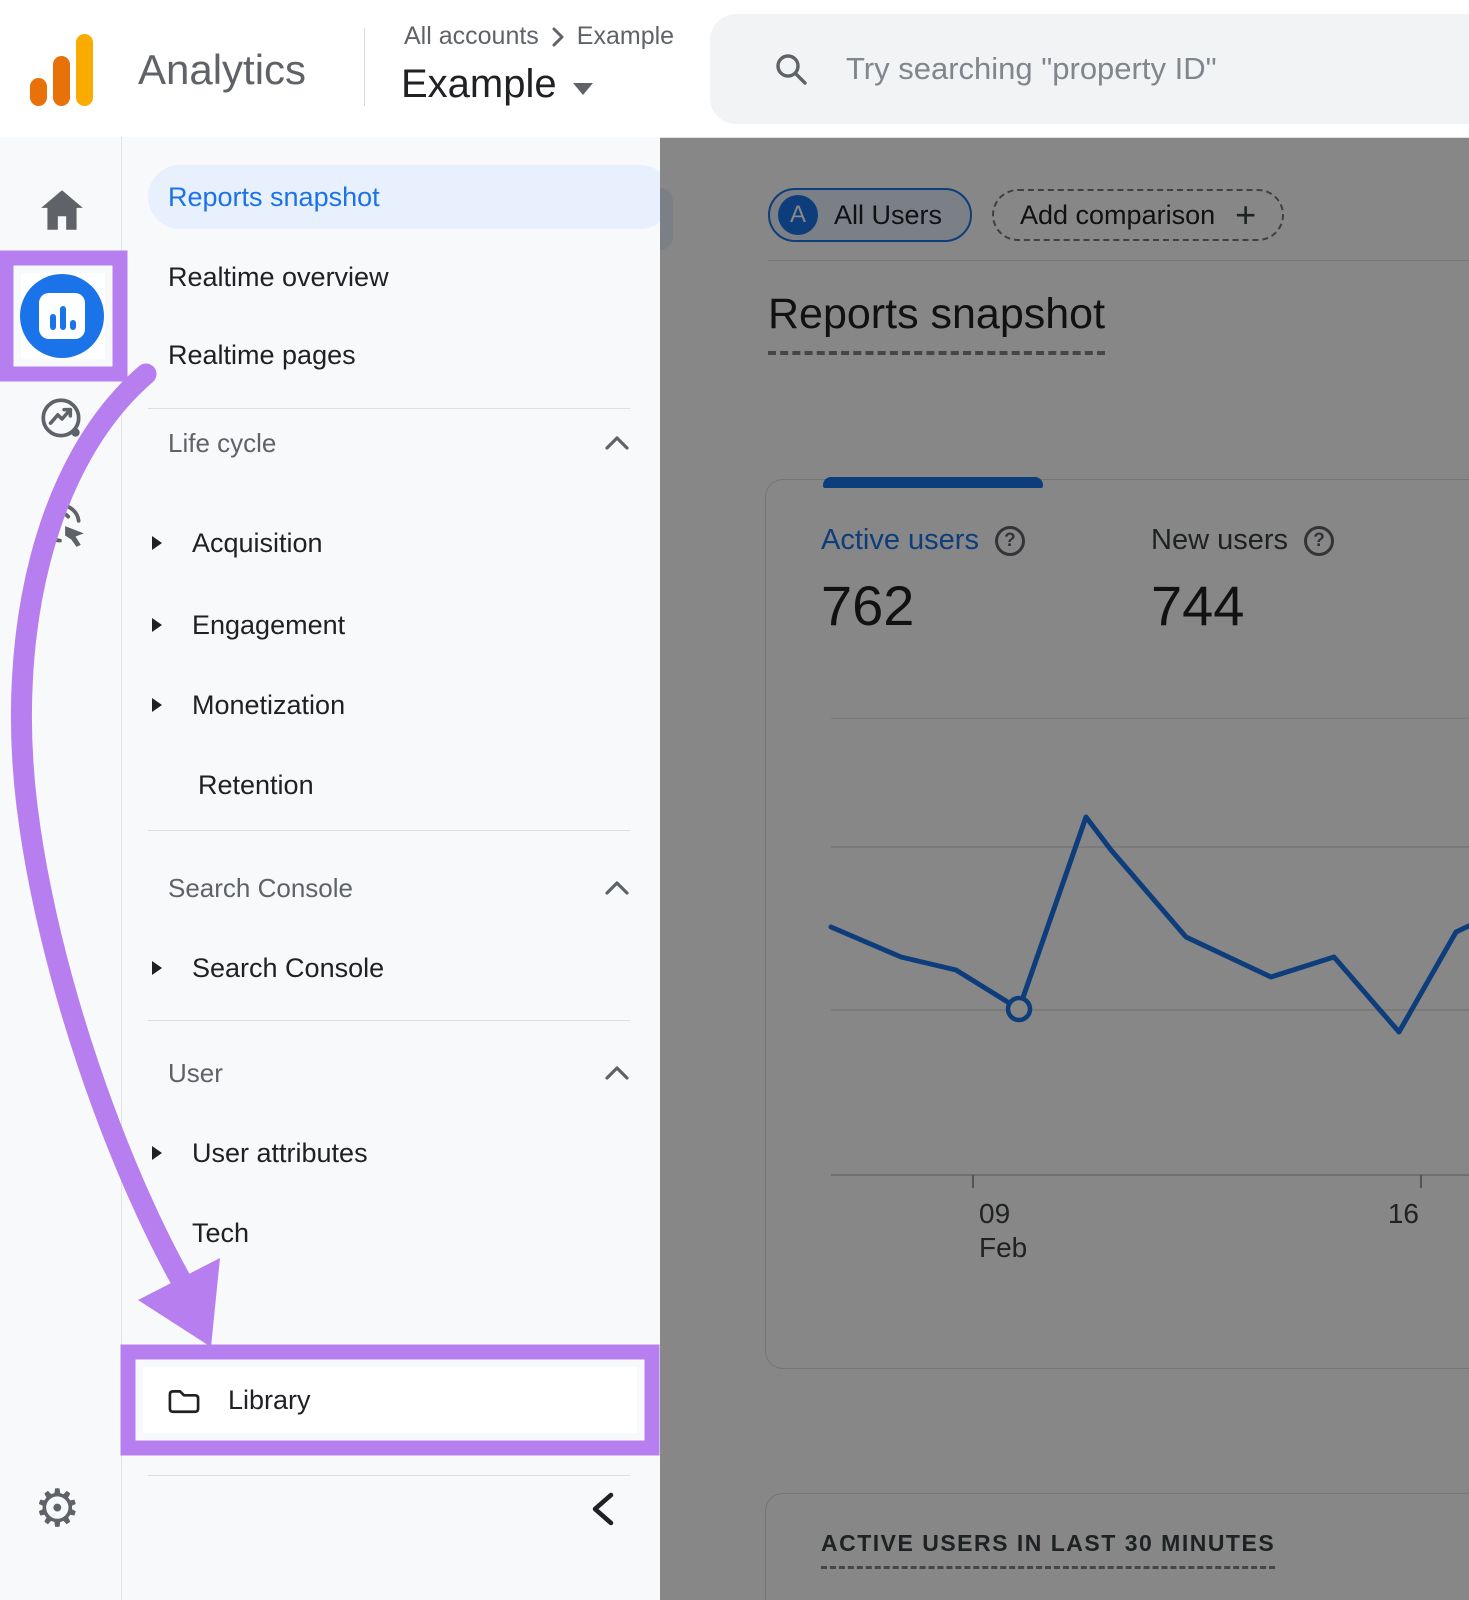 This screenshot has width=1469, height=1600. I want to click on advertising-icon, so click(62, 524).